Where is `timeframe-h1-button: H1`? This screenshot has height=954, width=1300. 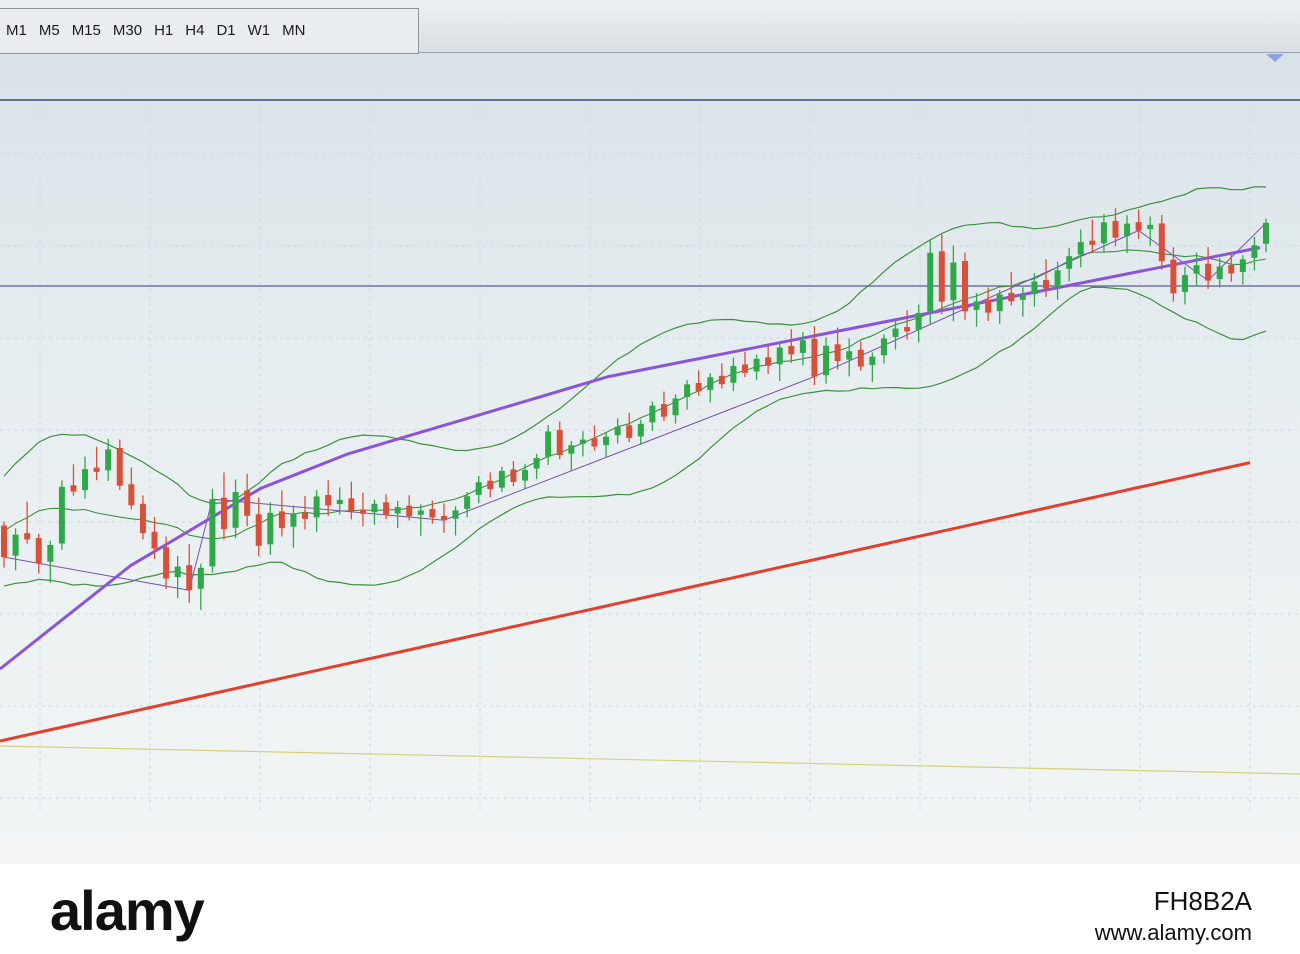 timeframe-h1-button: H1 is located at coordinates (163, 31).